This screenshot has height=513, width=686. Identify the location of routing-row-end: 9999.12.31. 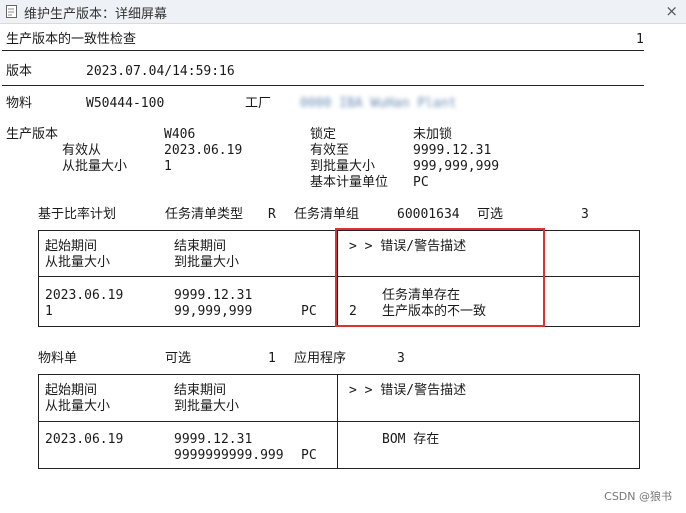
(213, 295).